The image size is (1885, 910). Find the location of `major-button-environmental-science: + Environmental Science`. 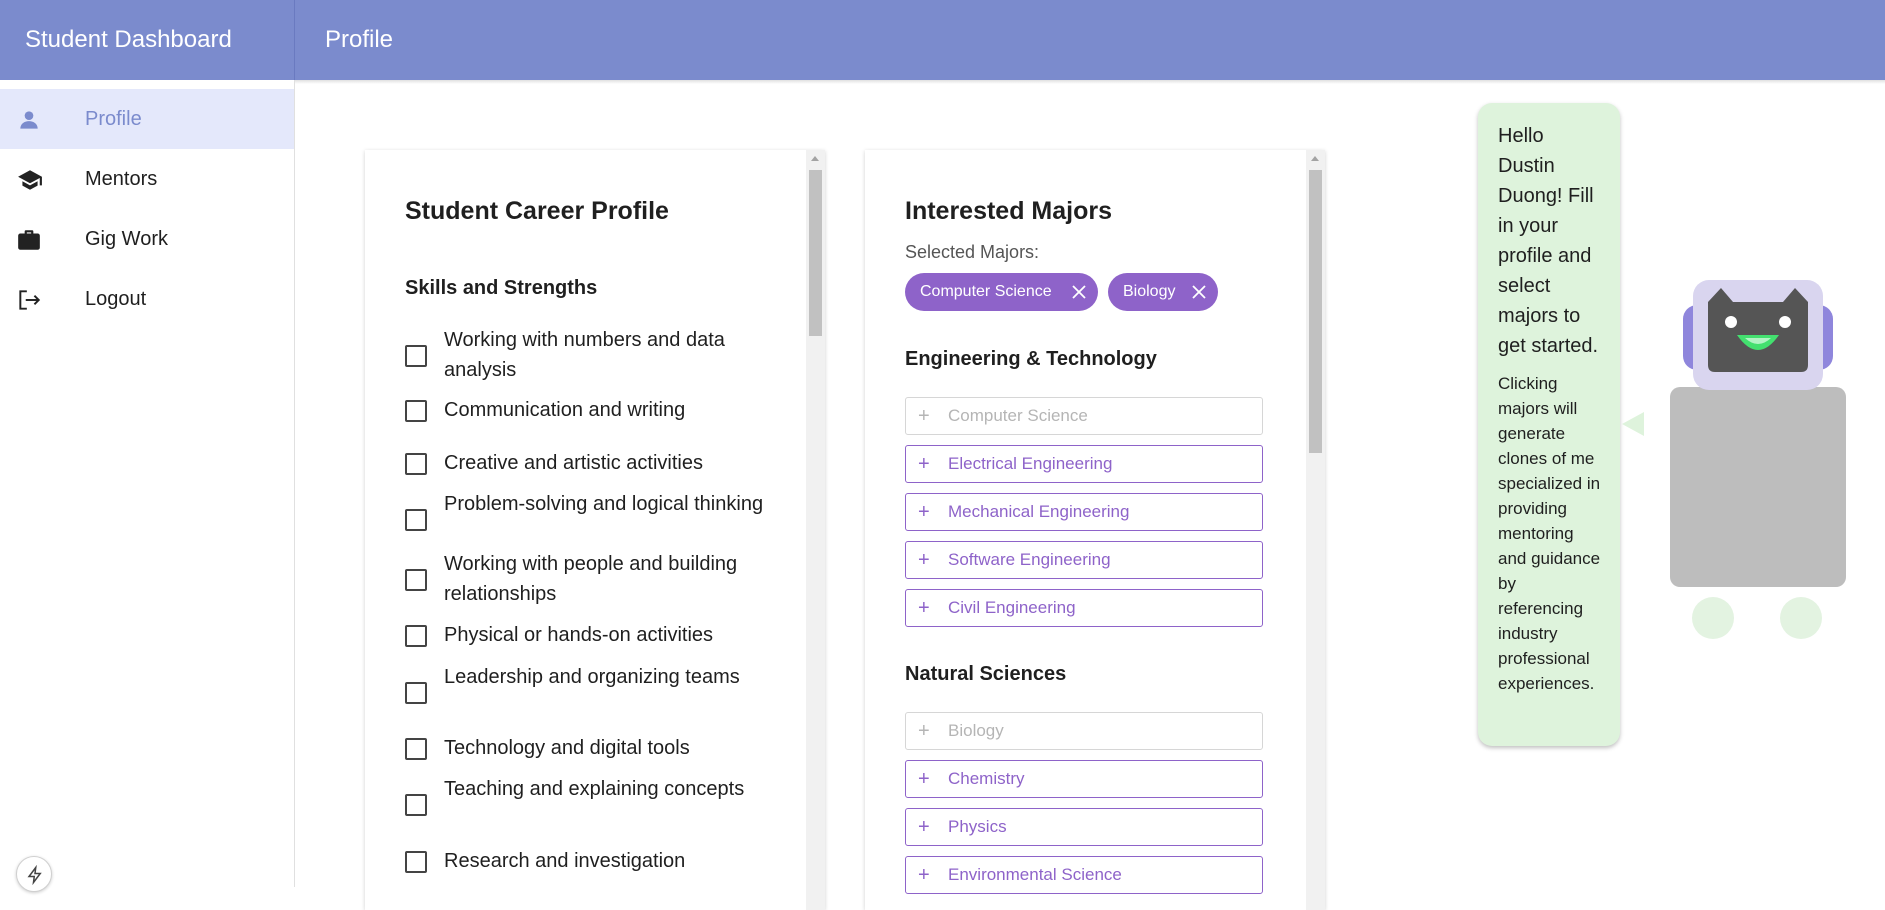

major-button-environmental-science: + Environmental Science is located at coordinates (1084, 875).